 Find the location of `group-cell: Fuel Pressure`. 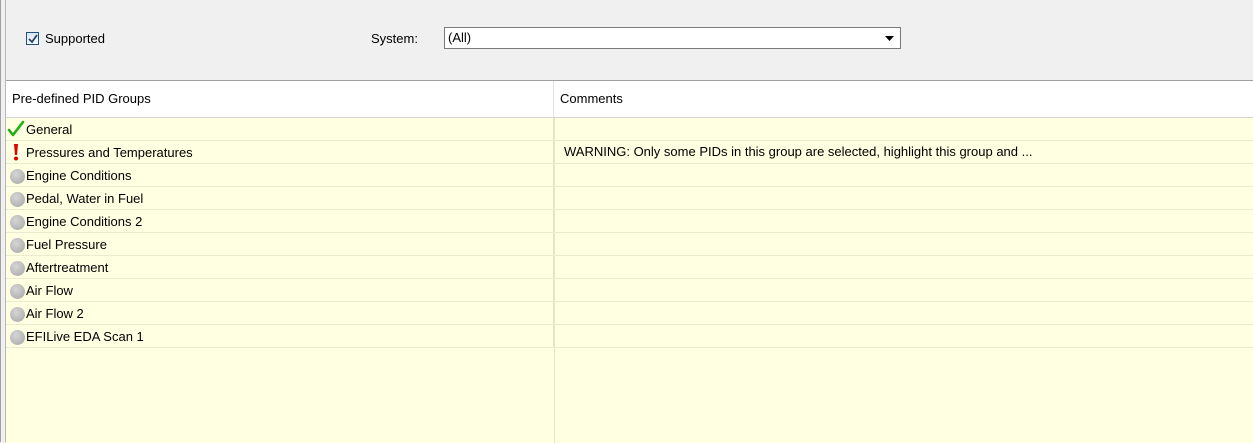

group-cell: Fuel Pressure is located at coordinates (280, 244).